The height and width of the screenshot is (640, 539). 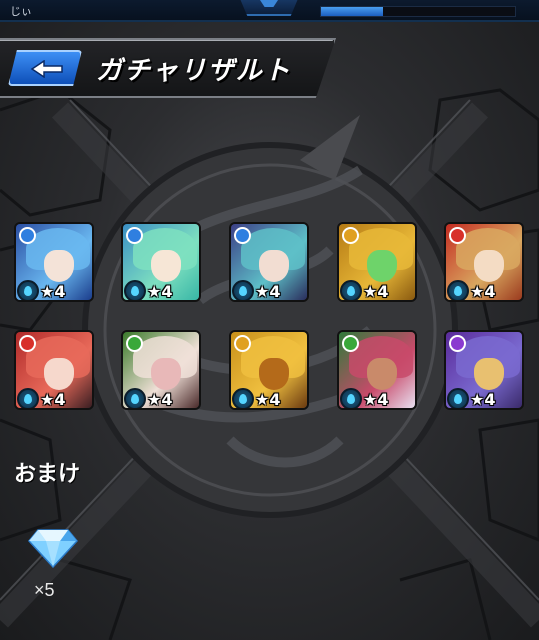 I want to click on player-name: じぃ, so click(x=21, y=11).